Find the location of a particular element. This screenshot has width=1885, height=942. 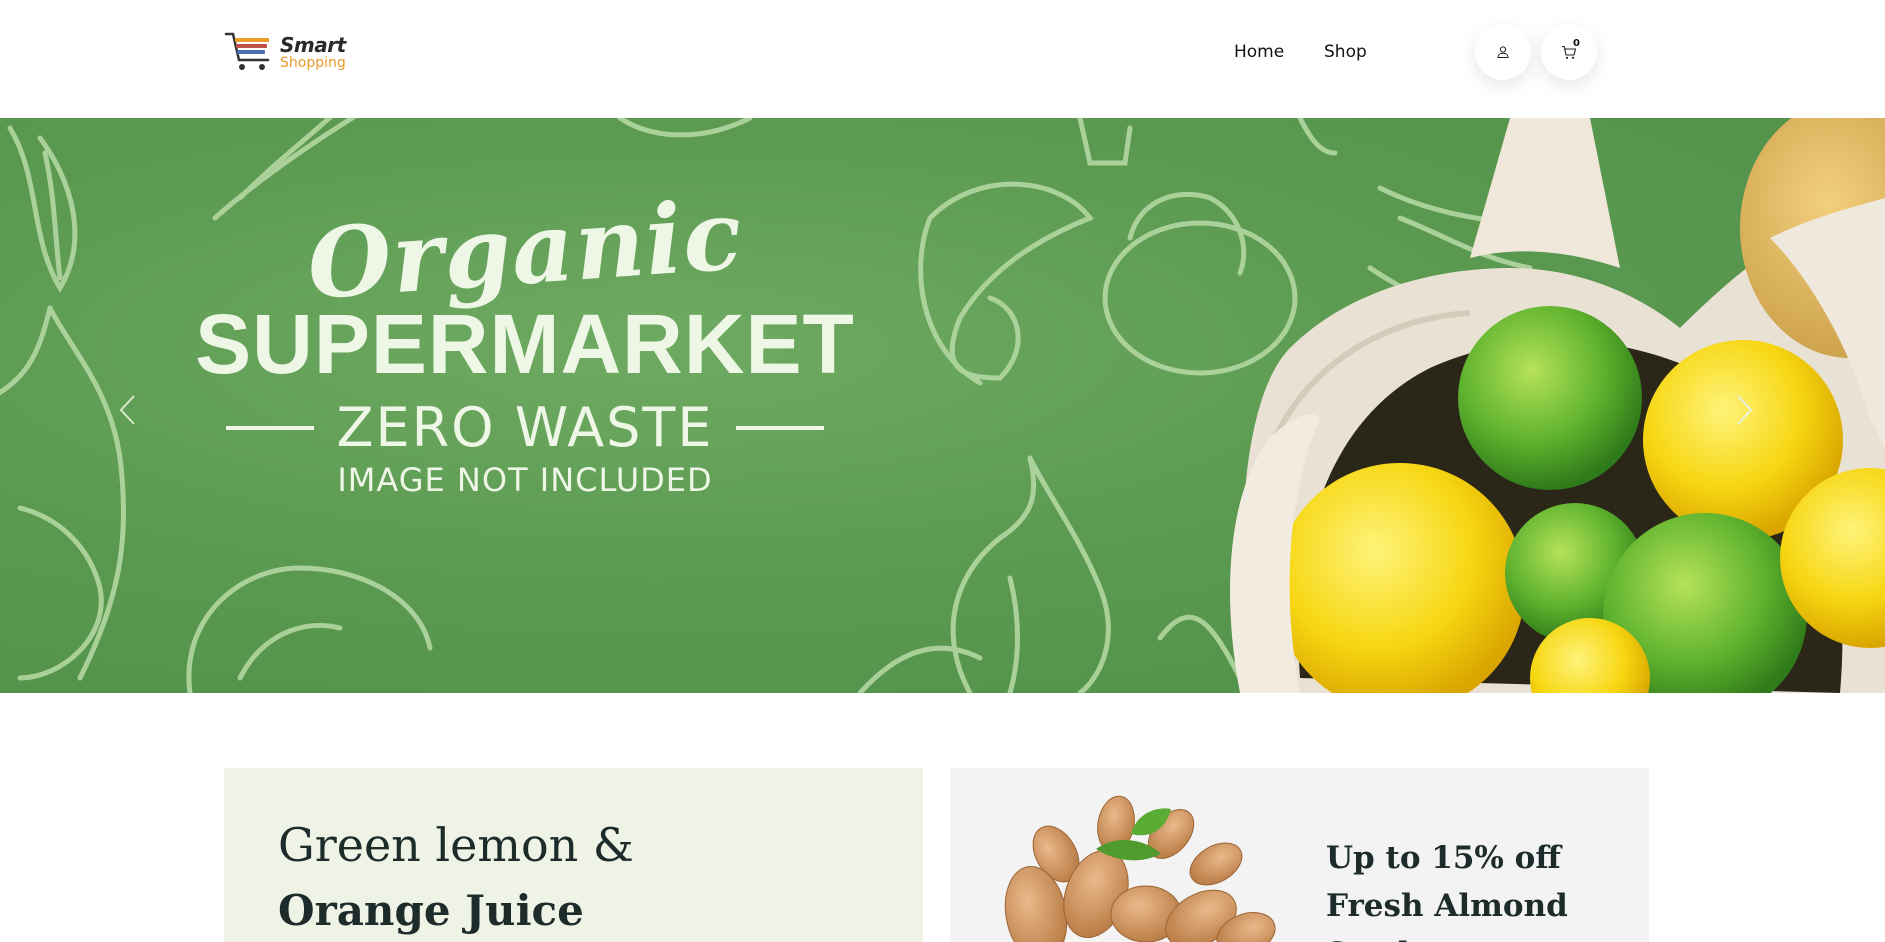

site-header: Smart Shopping Home Shop 0 is located at coordinates (942, 59).